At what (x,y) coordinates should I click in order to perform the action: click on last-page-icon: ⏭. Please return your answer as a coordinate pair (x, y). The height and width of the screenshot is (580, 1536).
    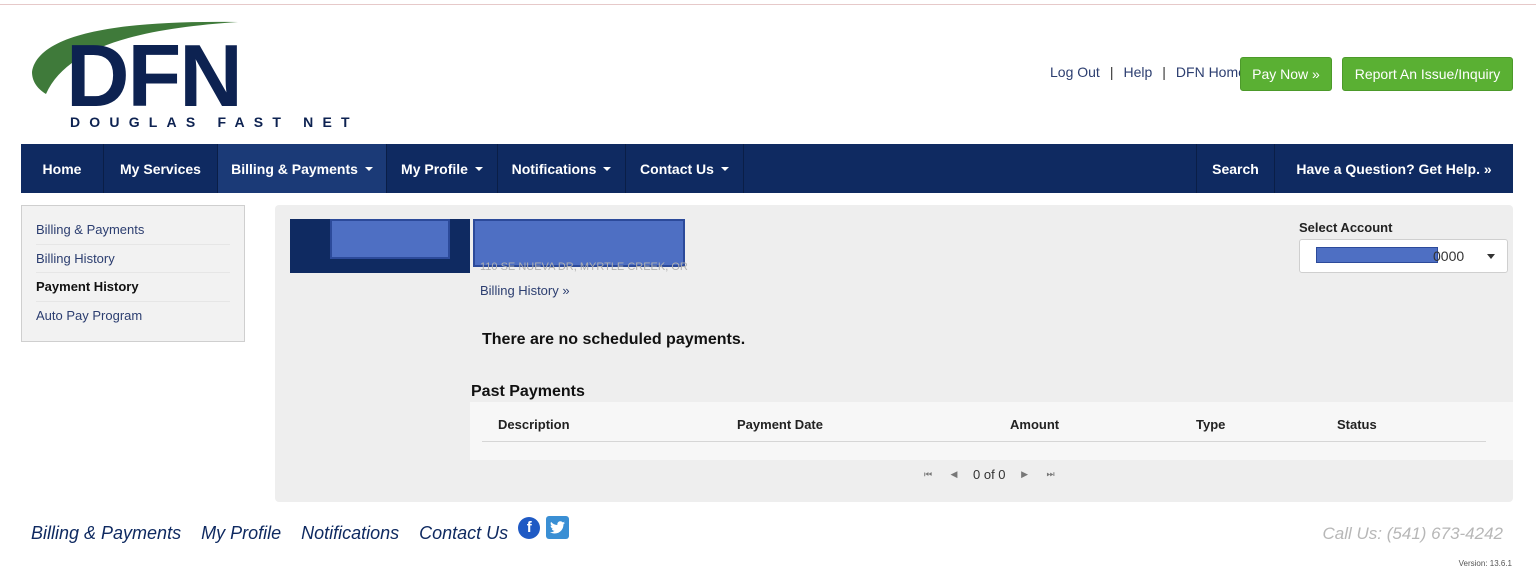
    Looking at the image, I should click on (1051, 474).